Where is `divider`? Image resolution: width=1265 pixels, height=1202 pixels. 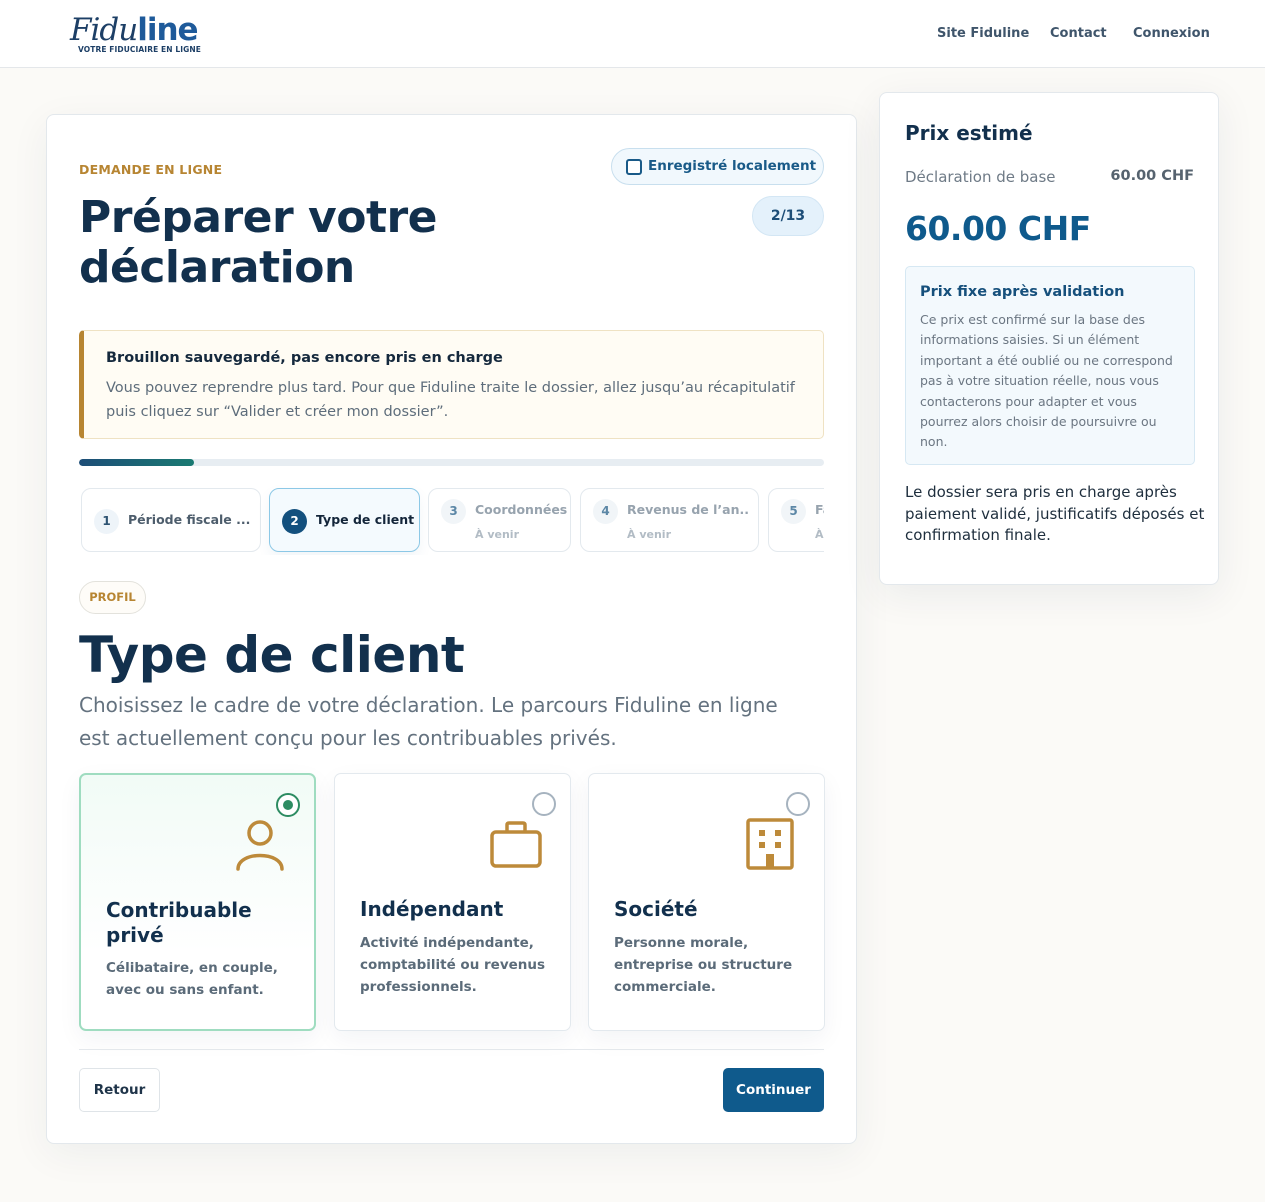
divider is located at coordinates (451, 1049).